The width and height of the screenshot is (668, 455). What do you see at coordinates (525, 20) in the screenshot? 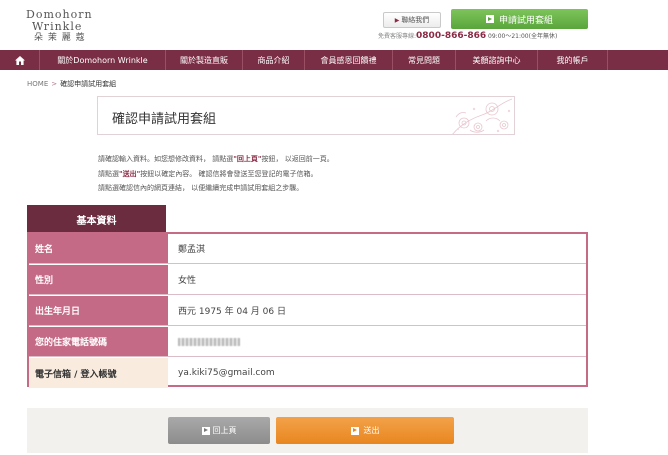
I see `apply-trial-label: 申請試用套組` at bounding box center [525, 20].